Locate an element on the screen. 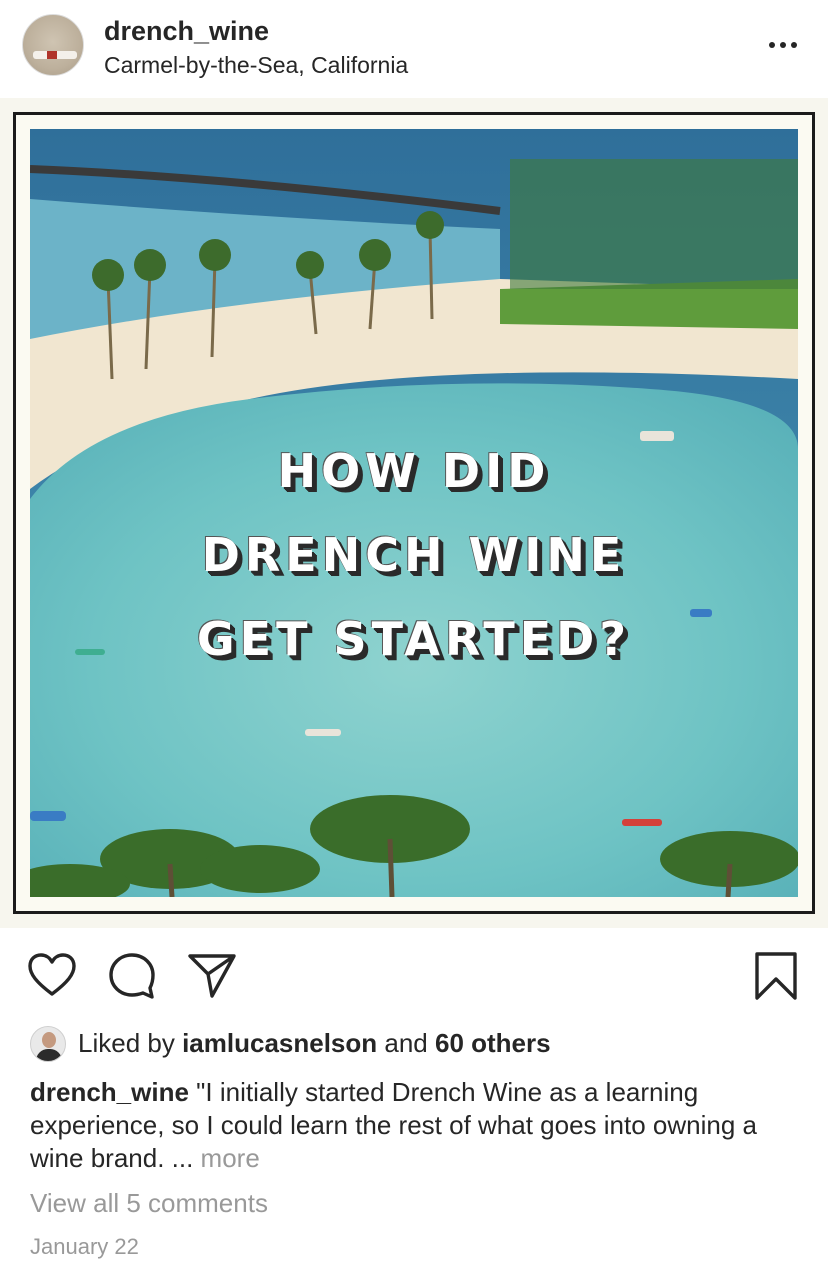 The width and height of the screenshot is (828, 1266). headline-line-2: DRENCH WINE is located at coordinates (414, 555).